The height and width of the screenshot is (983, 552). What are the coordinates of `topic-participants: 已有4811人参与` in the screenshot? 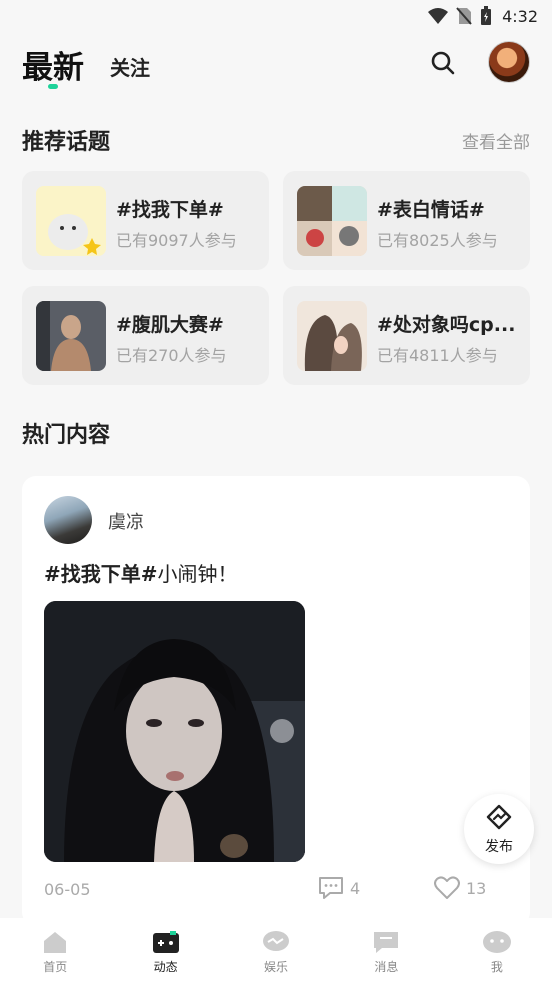 It's located at (437, 355).